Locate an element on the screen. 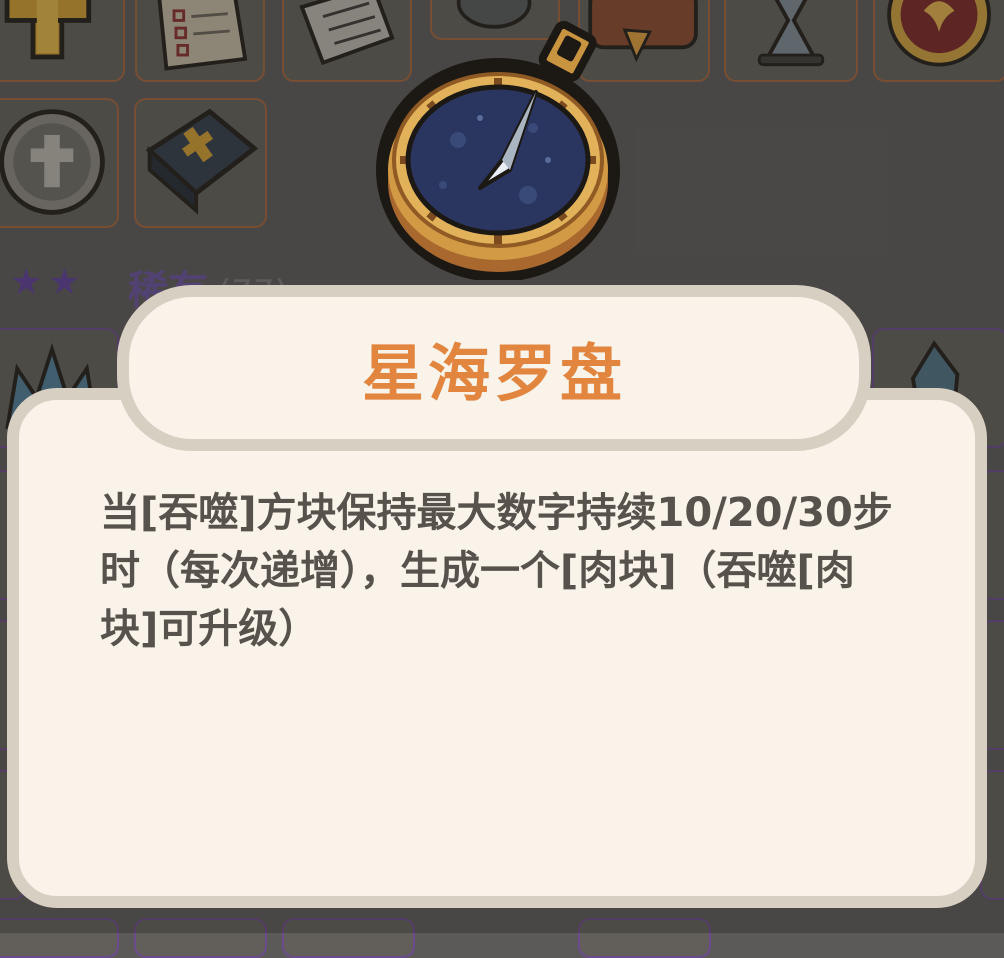 This screenshot has width=1004, height=958. item-title: 星海罗盘 is located at coordinates (493, 373).